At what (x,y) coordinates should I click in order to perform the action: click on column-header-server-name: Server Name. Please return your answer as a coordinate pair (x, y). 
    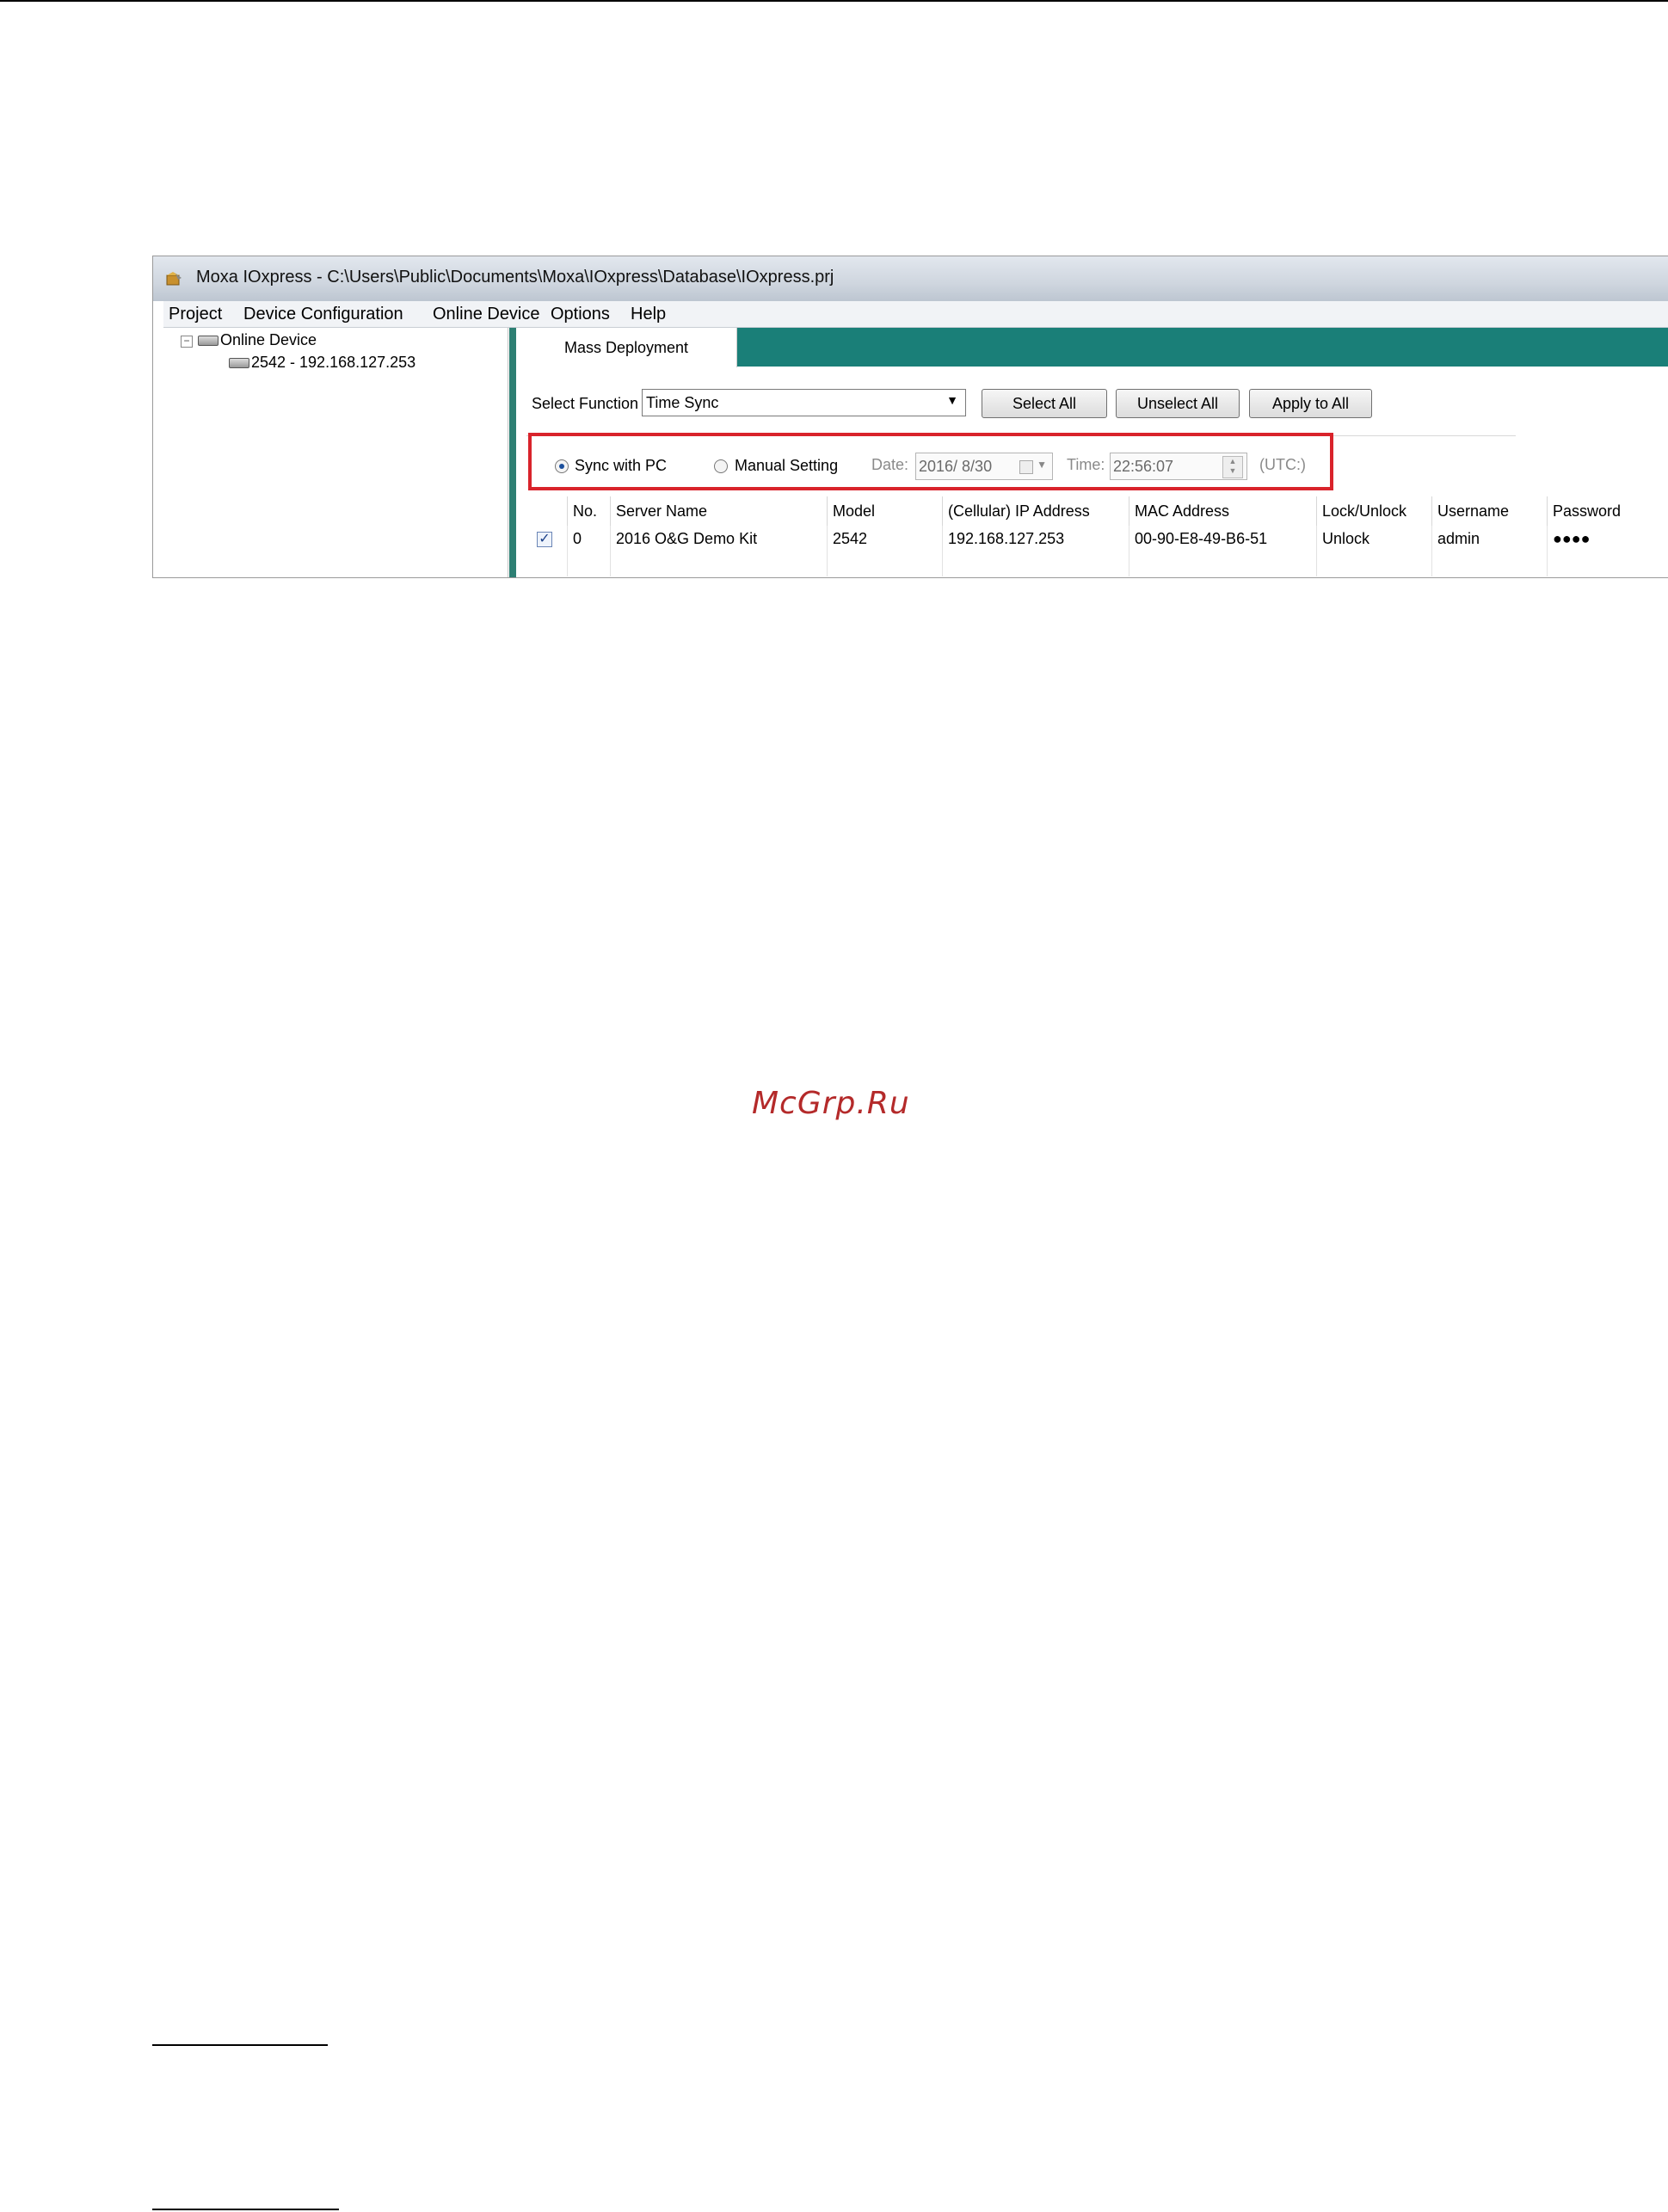
    Looking at the image, I should click on (720, 511).